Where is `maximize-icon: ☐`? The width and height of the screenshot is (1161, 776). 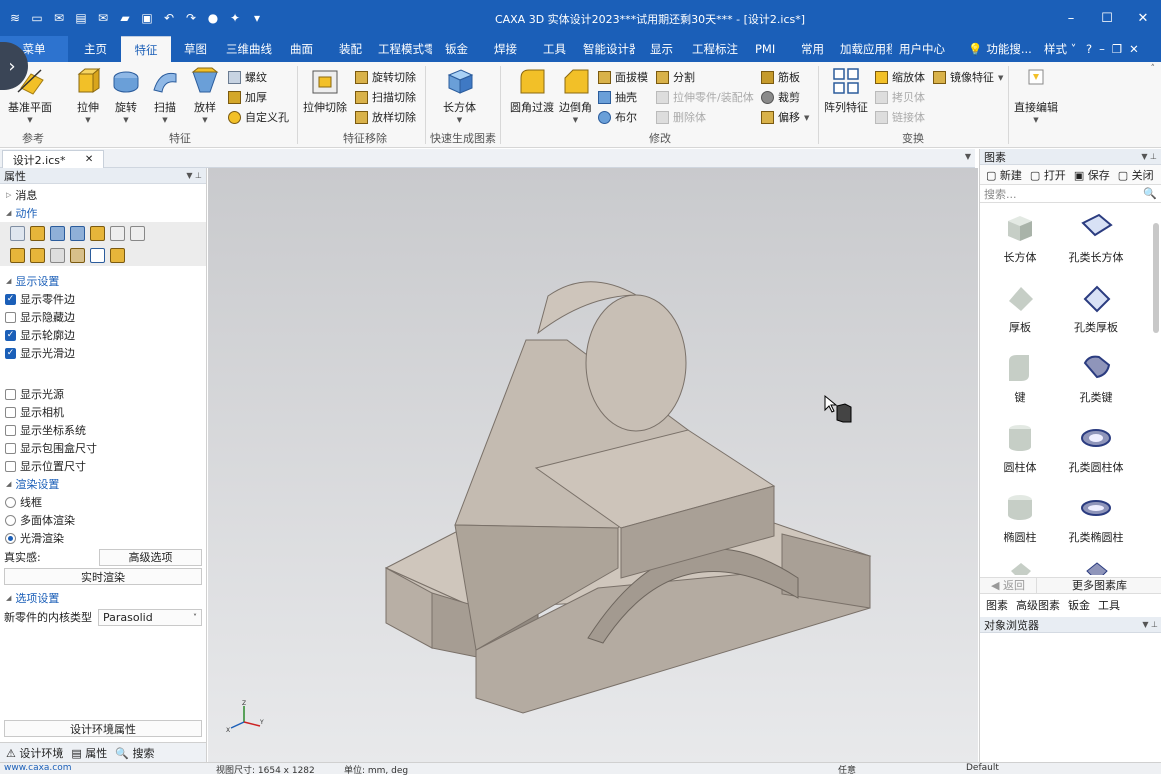
maximize-icon: ☐ is located at coordinates (1107, 18).